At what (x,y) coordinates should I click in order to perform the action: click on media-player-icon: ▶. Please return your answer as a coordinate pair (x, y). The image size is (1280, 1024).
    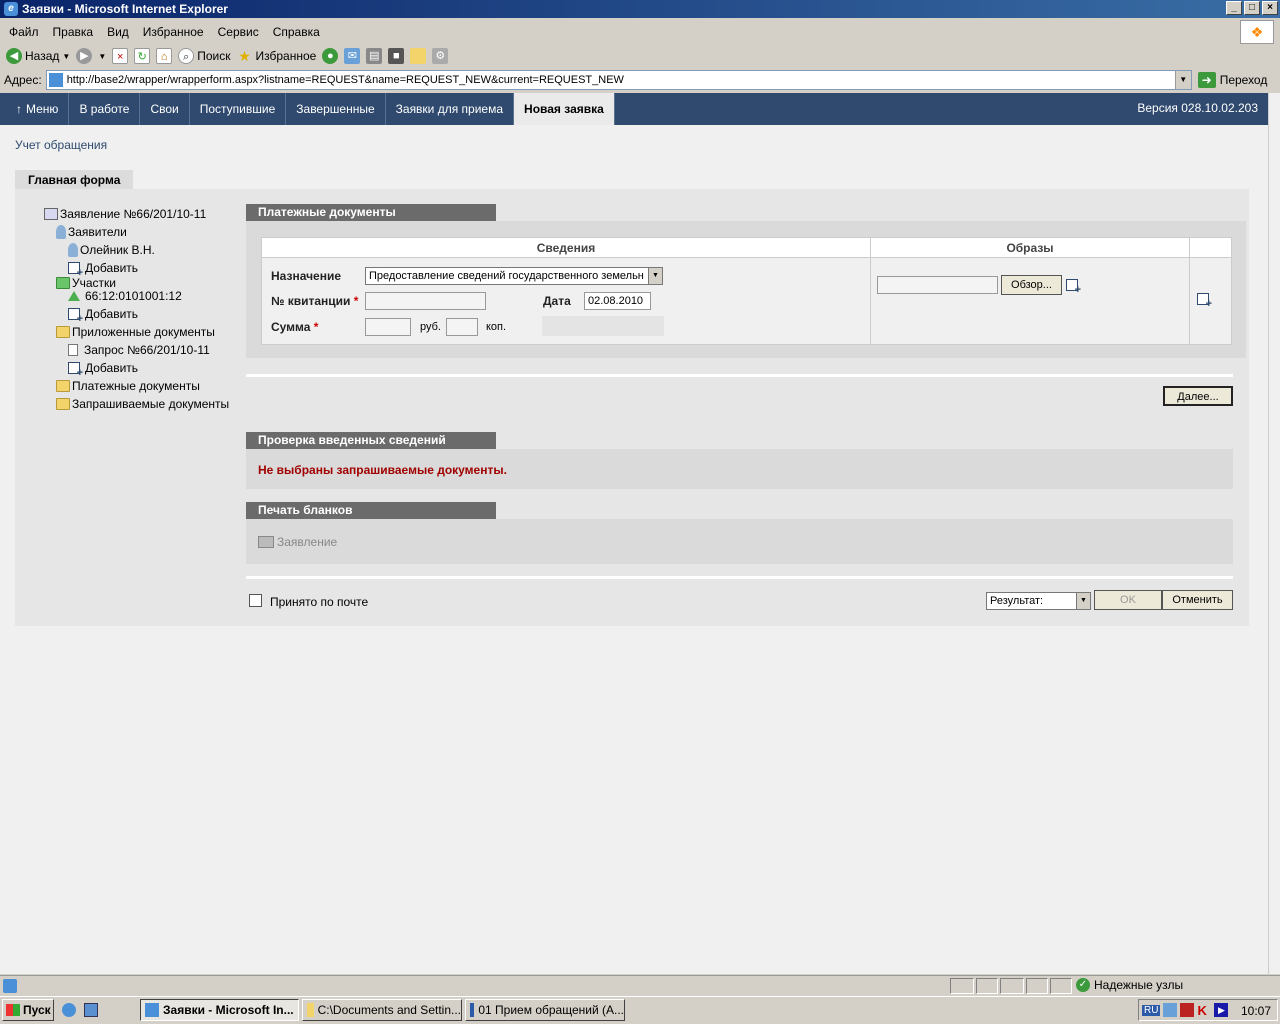
    Looking at the image, I should click on (1221, 1010).